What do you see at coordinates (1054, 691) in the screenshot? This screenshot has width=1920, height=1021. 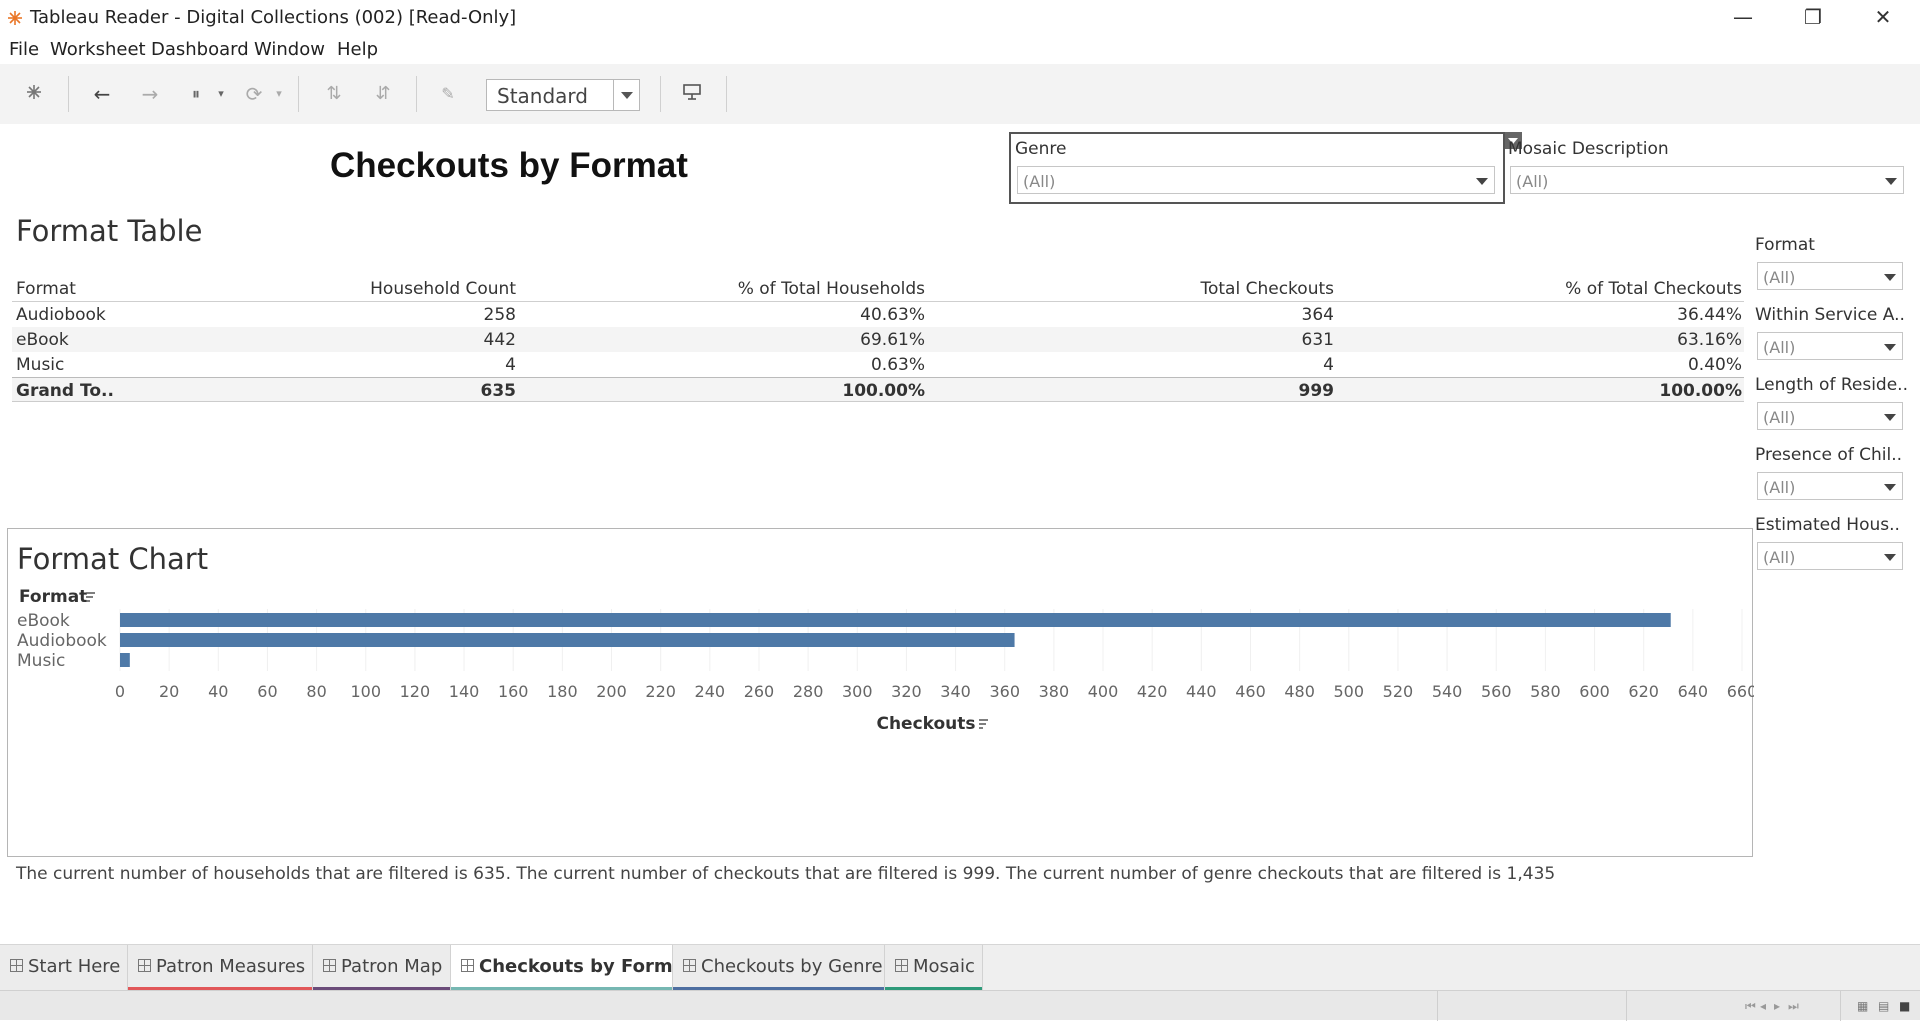 I see `x-tick-label: 380` at bounding box center [1054, 691].